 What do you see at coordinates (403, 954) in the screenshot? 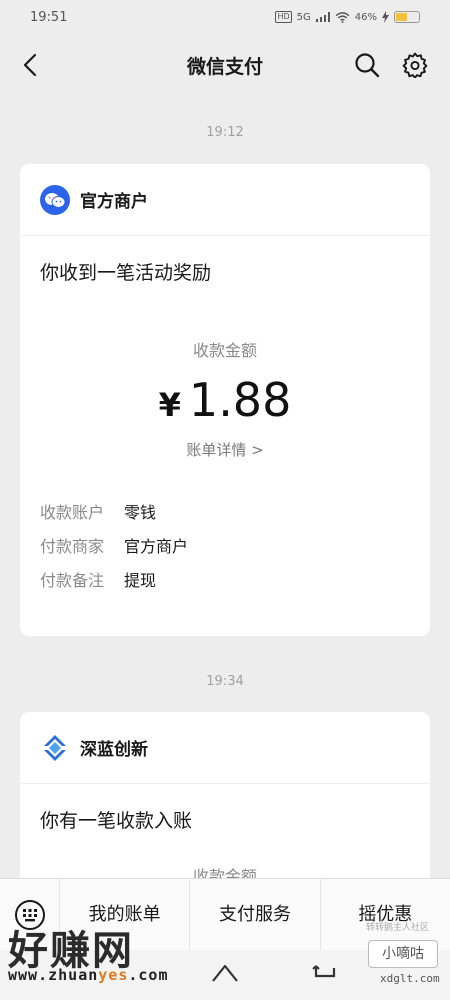
I see `badge-name: 小嘀咕` at bounding box center [403, 954].